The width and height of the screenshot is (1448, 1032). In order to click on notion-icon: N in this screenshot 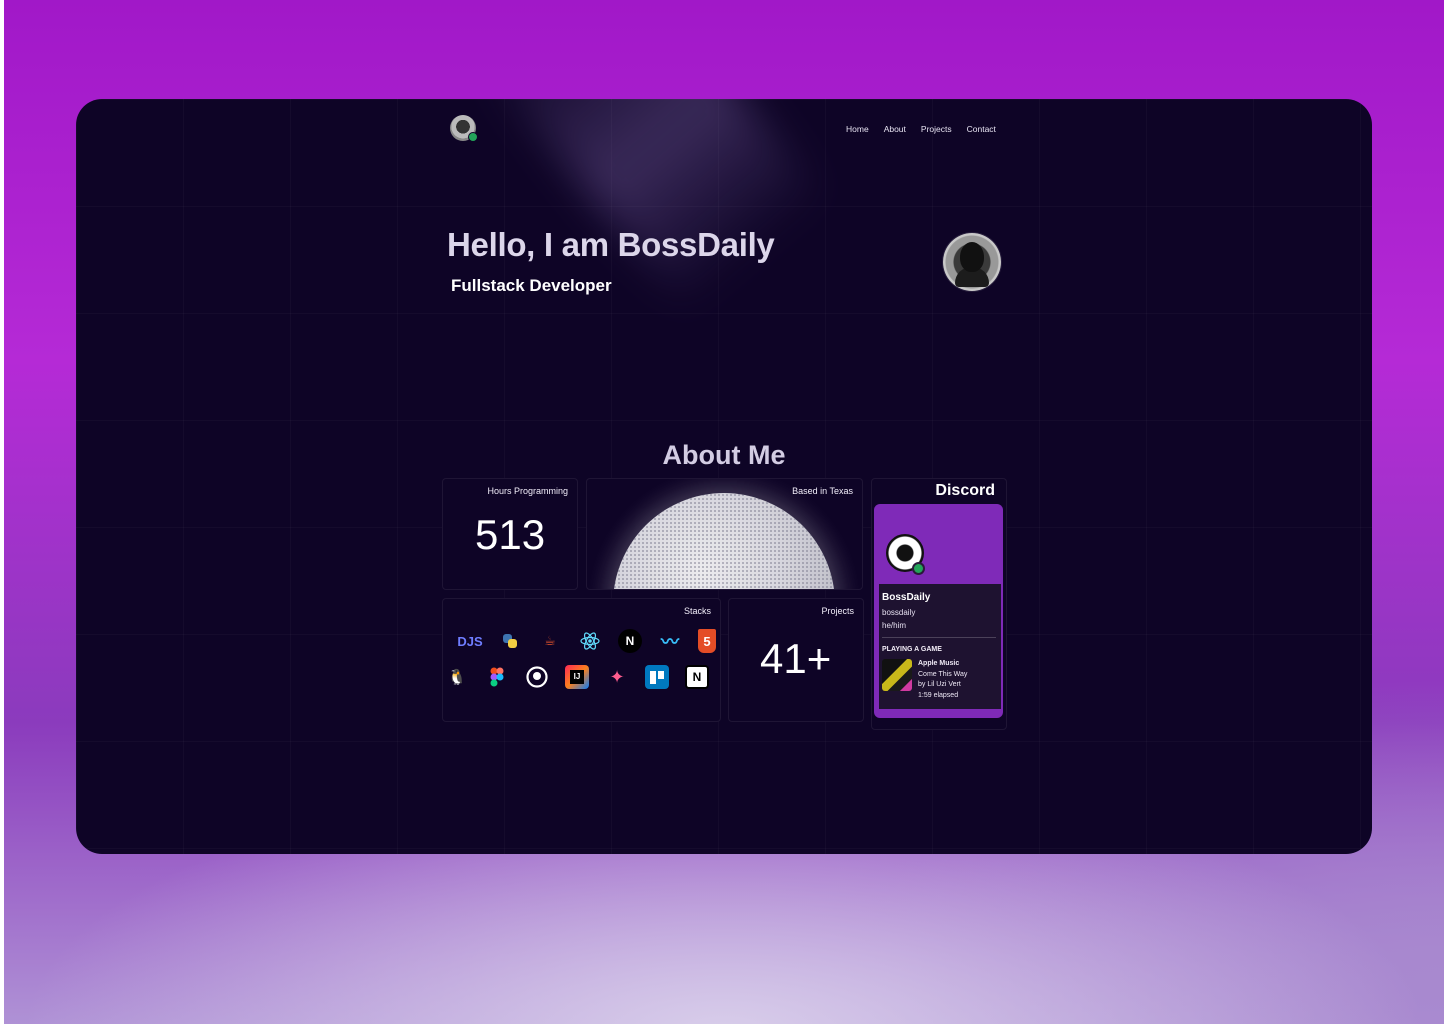, I will do `click(697, 677)`.